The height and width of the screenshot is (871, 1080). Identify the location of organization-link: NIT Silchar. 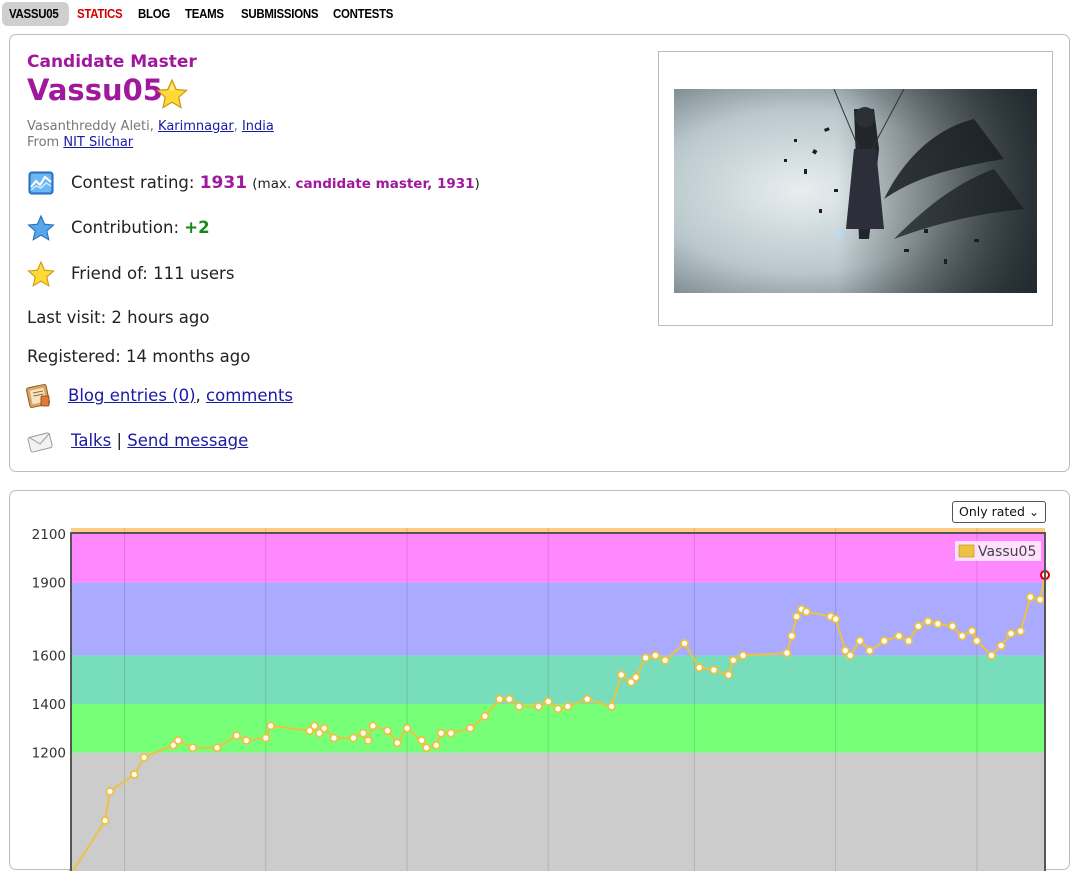
(98, 142).